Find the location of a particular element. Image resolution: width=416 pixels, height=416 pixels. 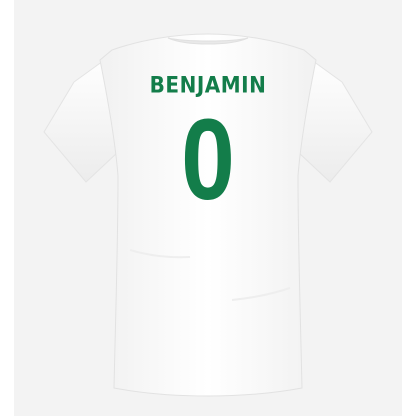

player-name: BENJAMIN is located at coordinates (208, 84).